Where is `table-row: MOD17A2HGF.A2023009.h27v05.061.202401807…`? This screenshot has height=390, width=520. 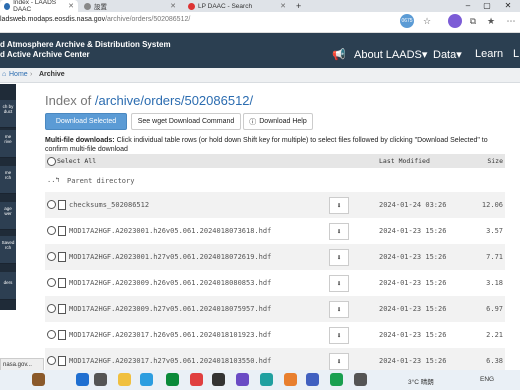
table-row: MOD17A2HGF.A2023009.h27v05.061.202401807… is located at coordinates (275, 309).